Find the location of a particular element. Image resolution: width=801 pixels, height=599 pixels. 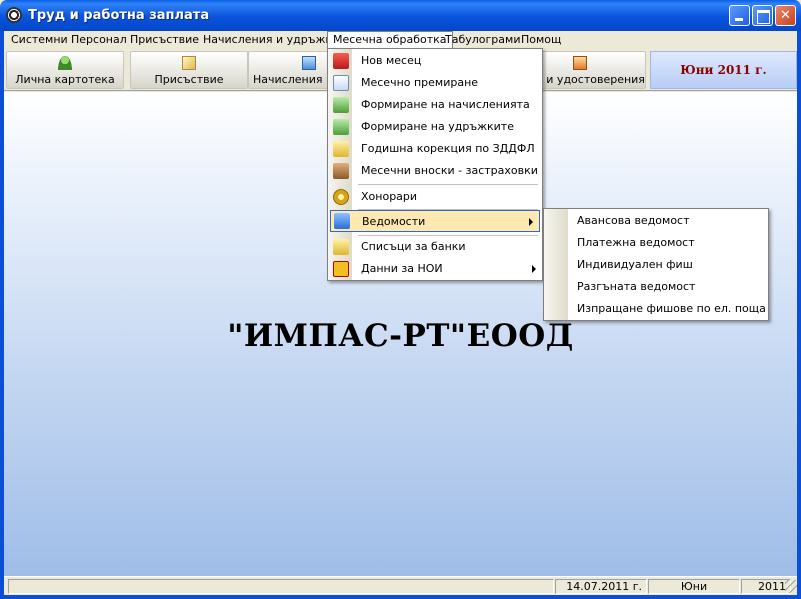

menu-item-label: Хонорари is located at coordinates (389, 196).